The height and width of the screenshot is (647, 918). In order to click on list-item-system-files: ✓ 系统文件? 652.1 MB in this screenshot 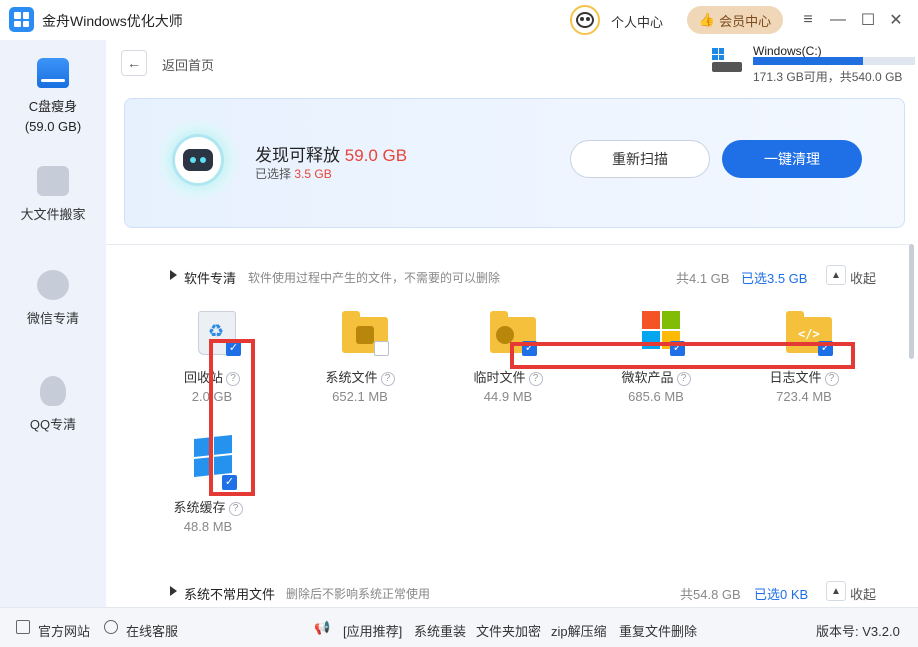, I will do `click(360, 361)`.